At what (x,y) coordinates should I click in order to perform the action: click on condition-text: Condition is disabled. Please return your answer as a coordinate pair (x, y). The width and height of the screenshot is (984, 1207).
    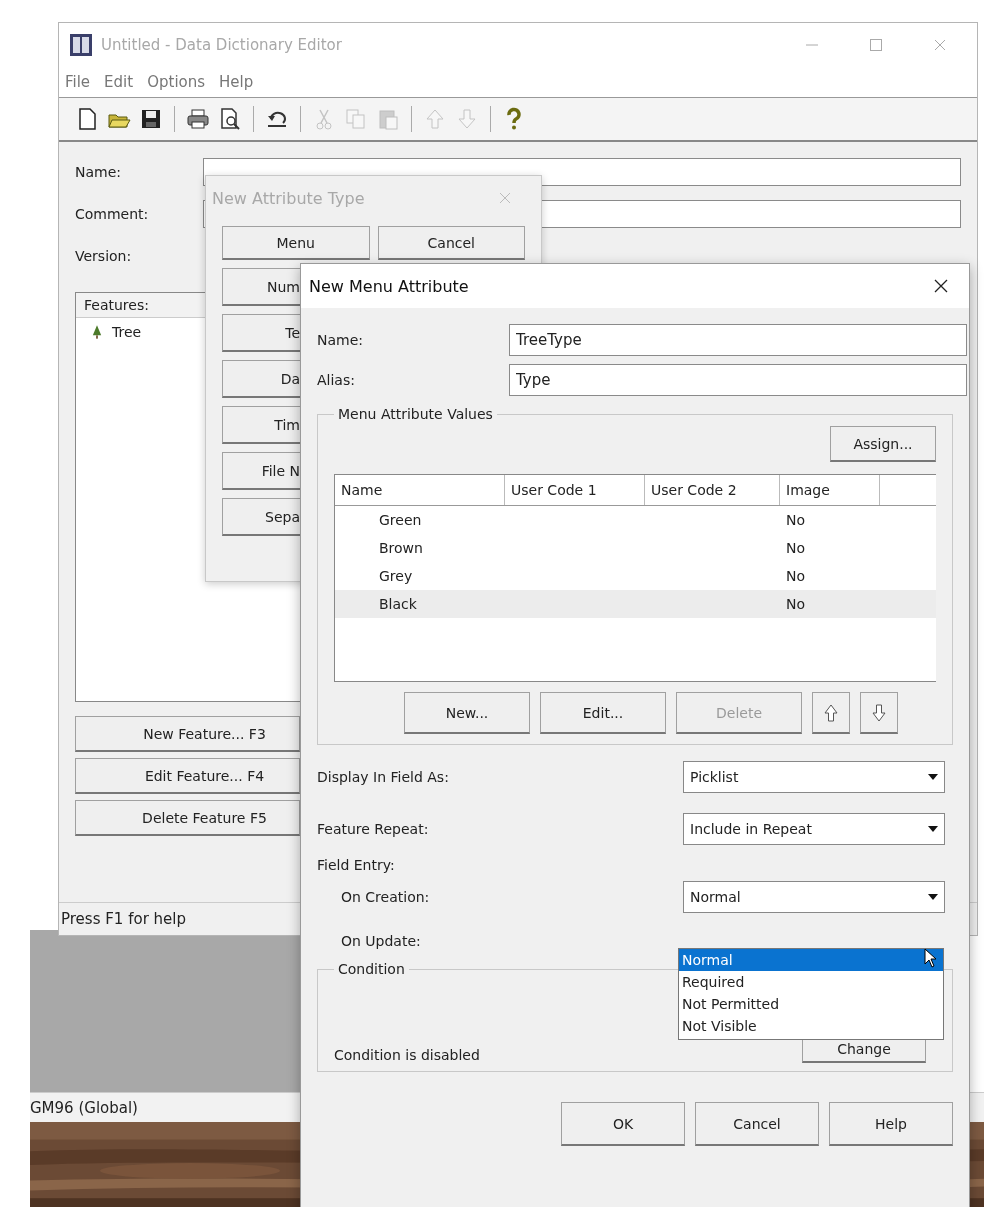
    Looking at the image, I should click on (407, 1055).